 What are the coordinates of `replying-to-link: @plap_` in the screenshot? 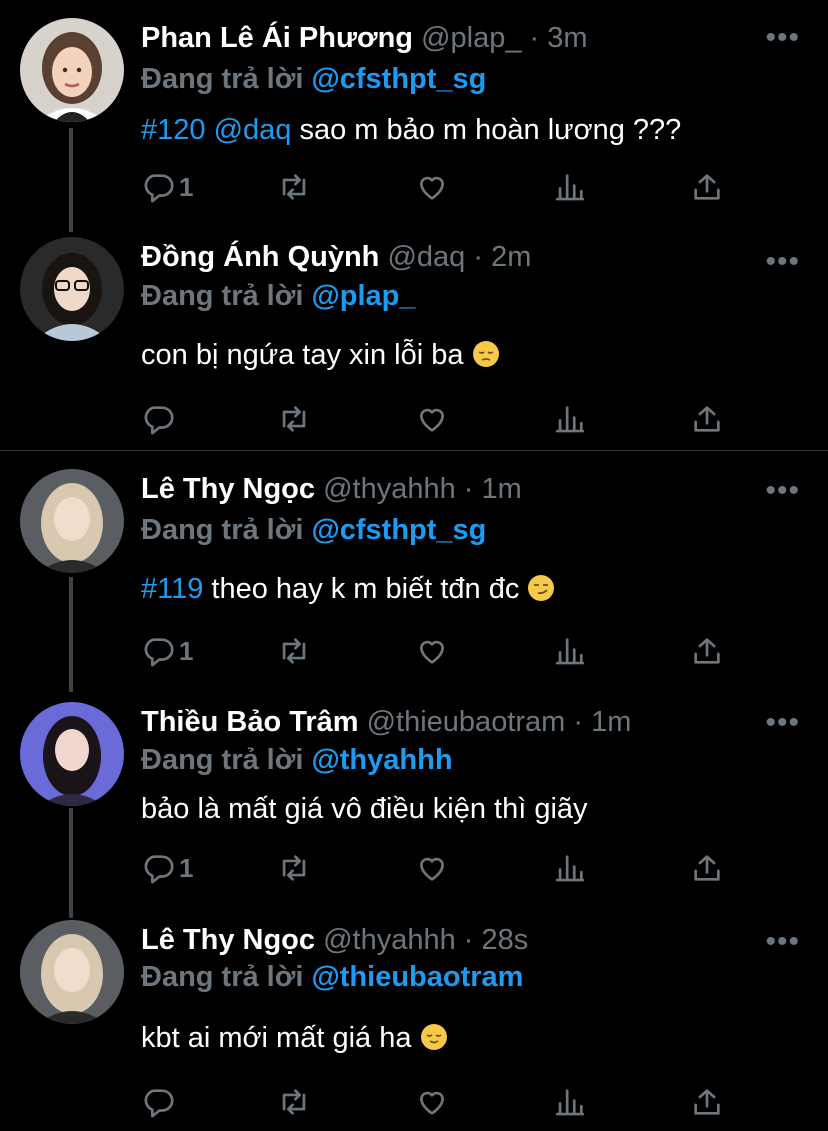 It's located at (363, 296).